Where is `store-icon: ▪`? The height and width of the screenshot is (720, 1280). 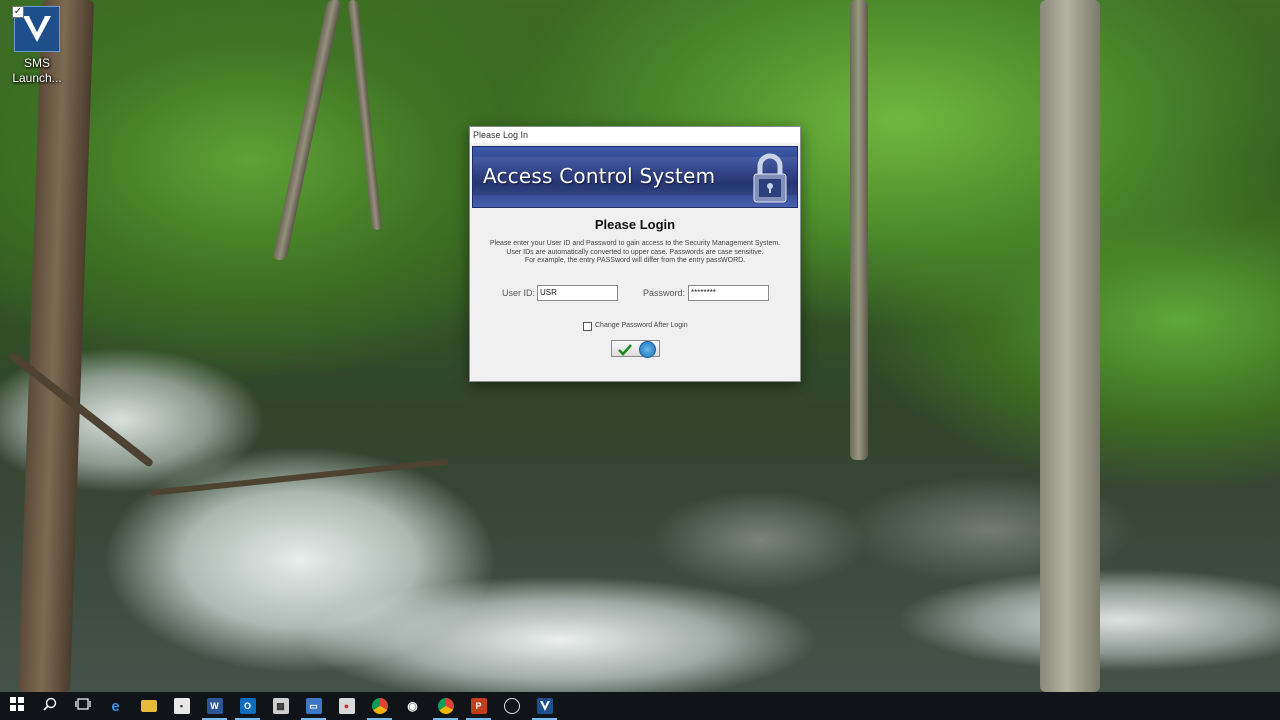
store-icon: ▪ is located at coordinates (181, 706).